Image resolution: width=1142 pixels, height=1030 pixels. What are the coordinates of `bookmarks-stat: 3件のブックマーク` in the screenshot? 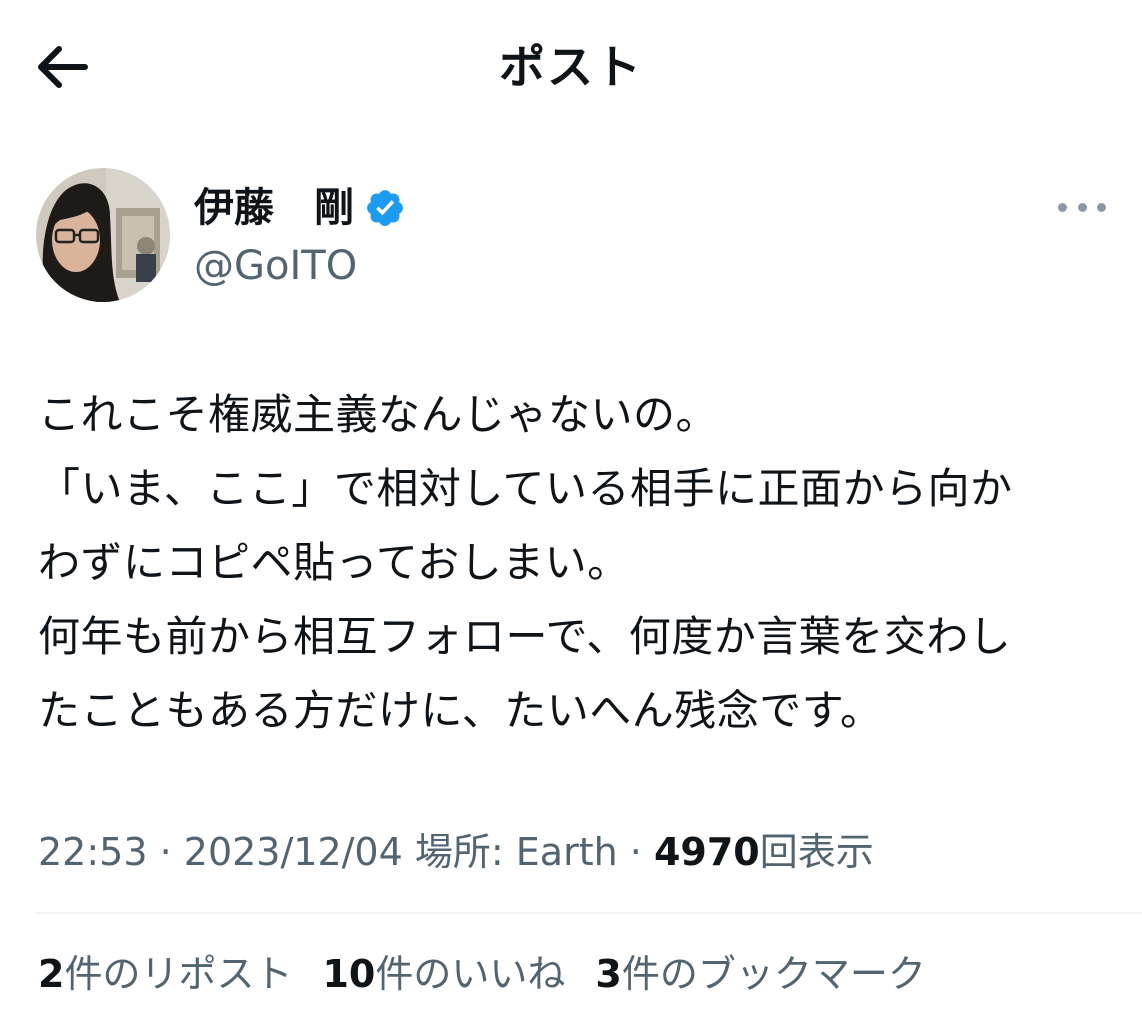 It's located at (760, 974).